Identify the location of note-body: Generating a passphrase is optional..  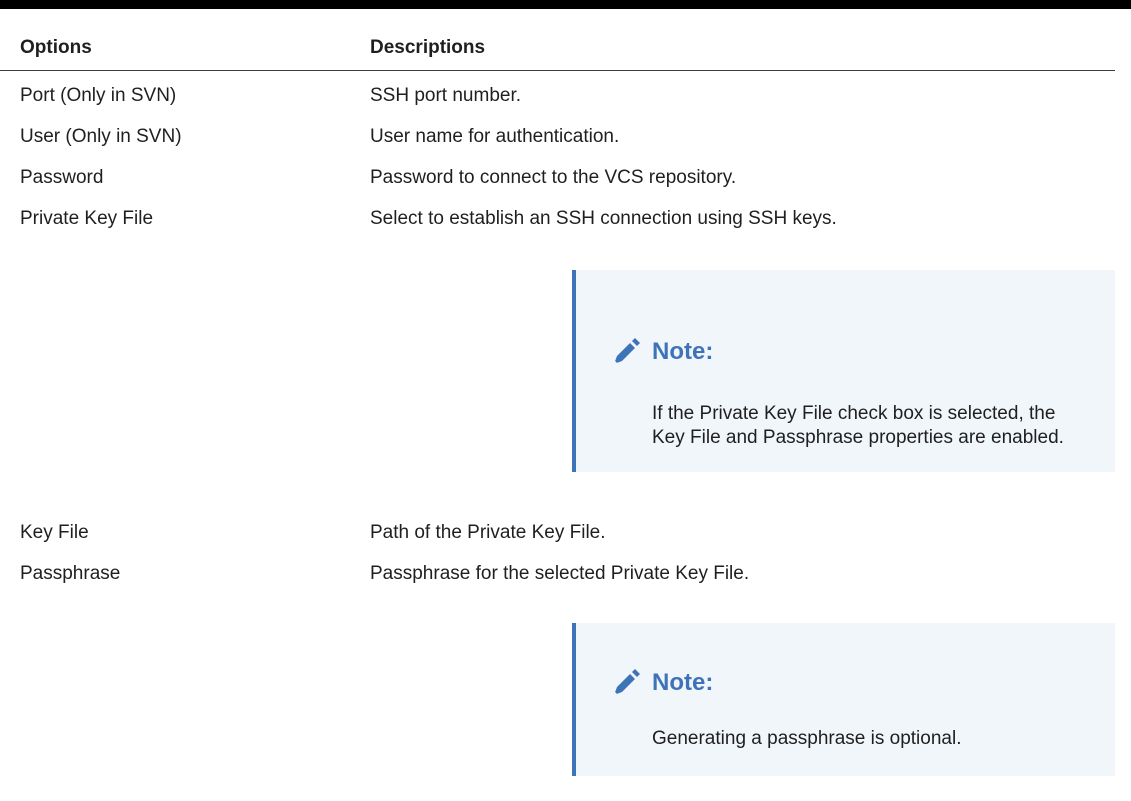
(807, 738).